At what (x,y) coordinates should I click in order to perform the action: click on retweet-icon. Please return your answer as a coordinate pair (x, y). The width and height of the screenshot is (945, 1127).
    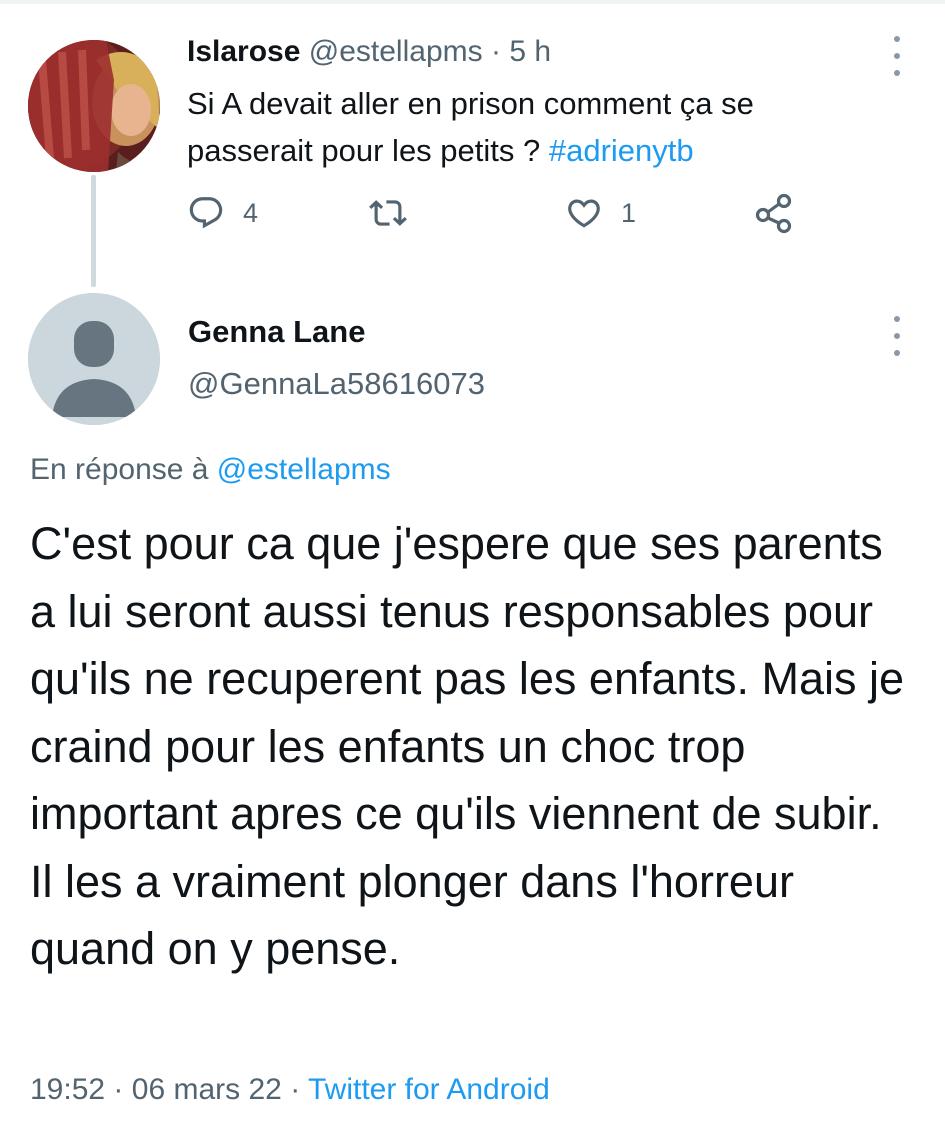
    Looking at the image, I should click on (388, 213).